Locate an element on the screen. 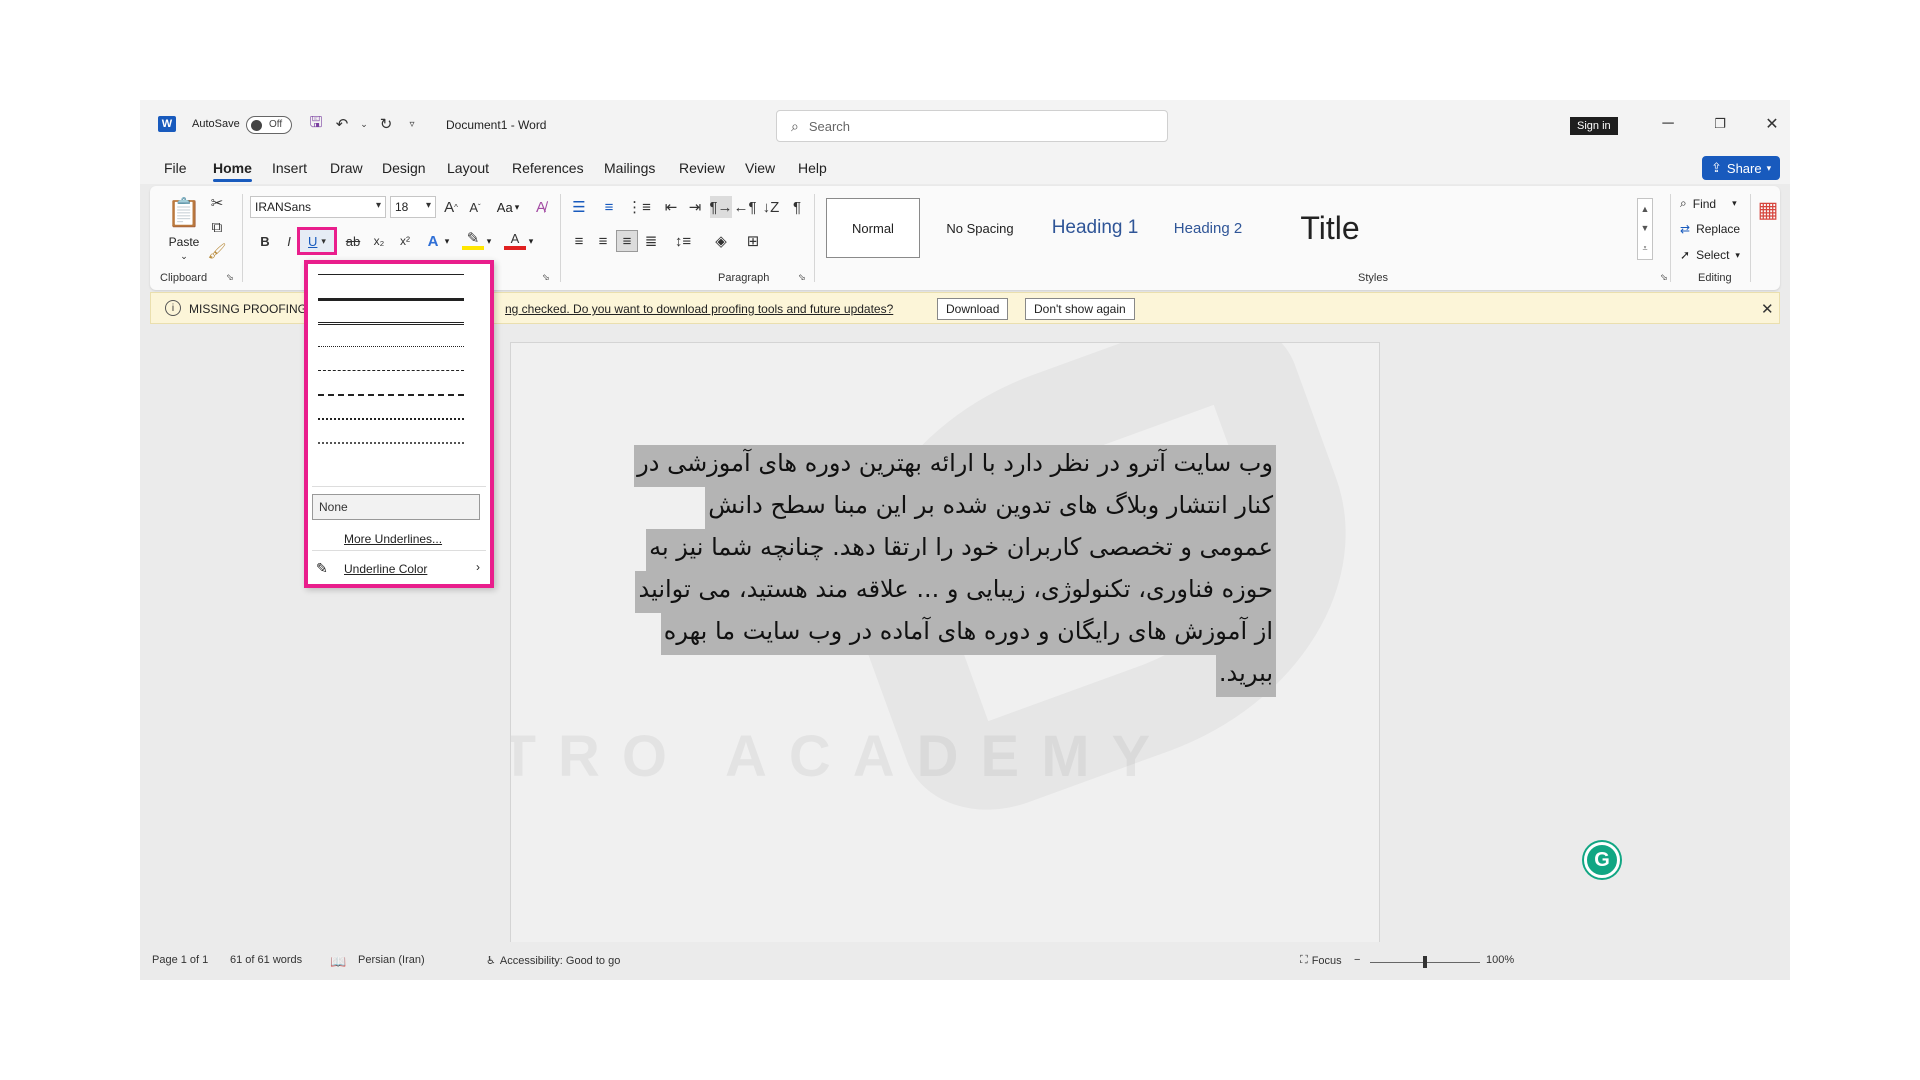  dont-show-again-button: Don't show again is located at coordinates (1080, 309).